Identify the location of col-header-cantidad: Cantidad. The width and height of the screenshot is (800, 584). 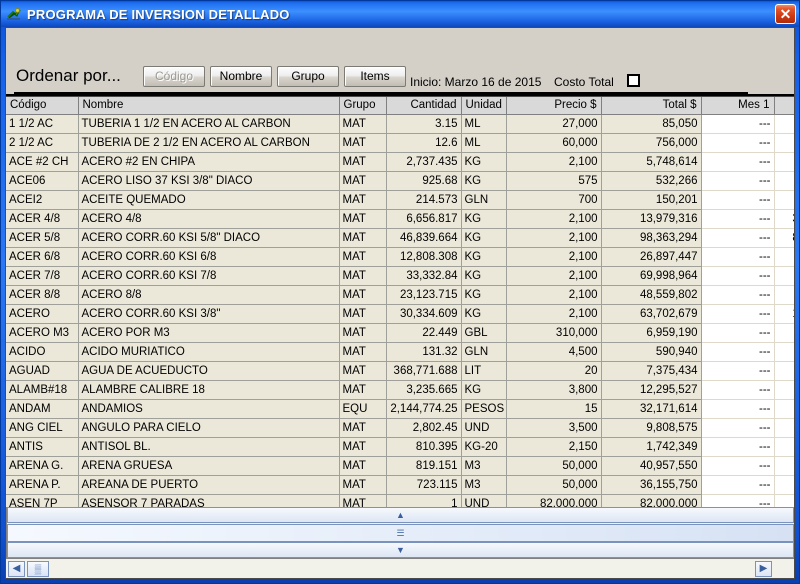
(424, 106).